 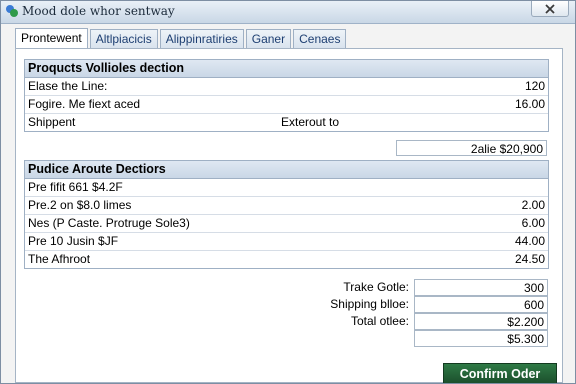 I want to click on summary-label: Total otlee:, so click(x=379, y=321).